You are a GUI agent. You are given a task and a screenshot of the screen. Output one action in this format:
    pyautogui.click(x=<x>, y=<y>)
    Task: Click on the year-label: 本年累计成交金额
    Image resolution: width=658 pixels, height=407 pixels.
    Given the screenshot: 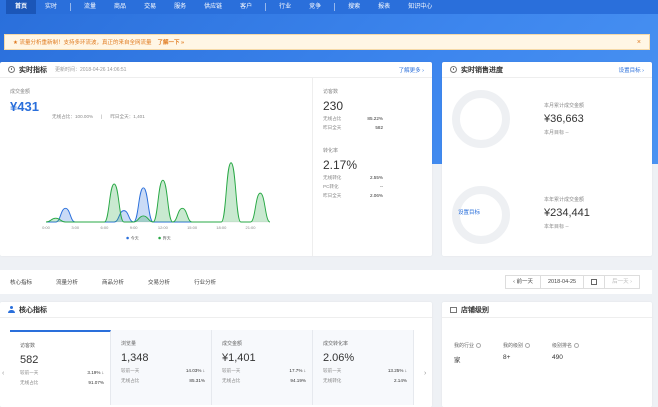 What is the action you would take?
    pyautogui.click(x=564, y=200)
    